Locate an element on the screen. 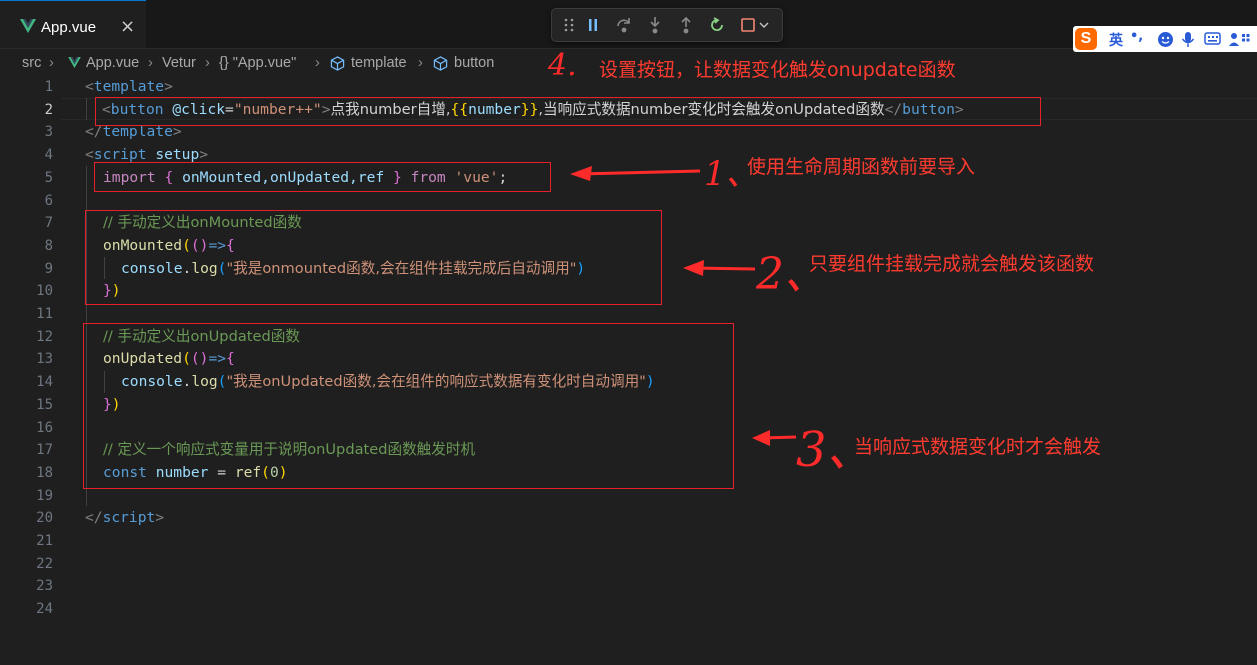  arrow-1-head is located at coordinates (581, 173).